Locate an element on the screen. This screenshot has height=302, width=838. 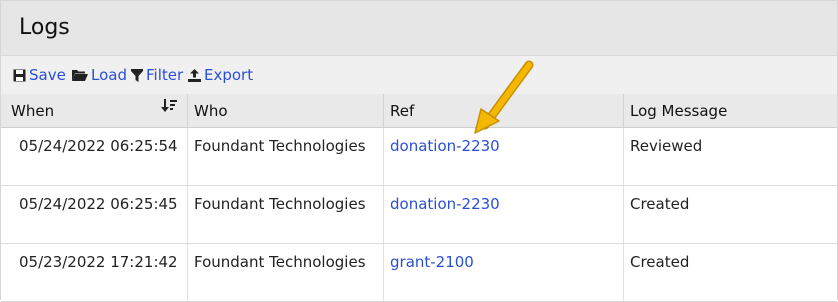
page-title: Logs is located at coordinates (44, 27).